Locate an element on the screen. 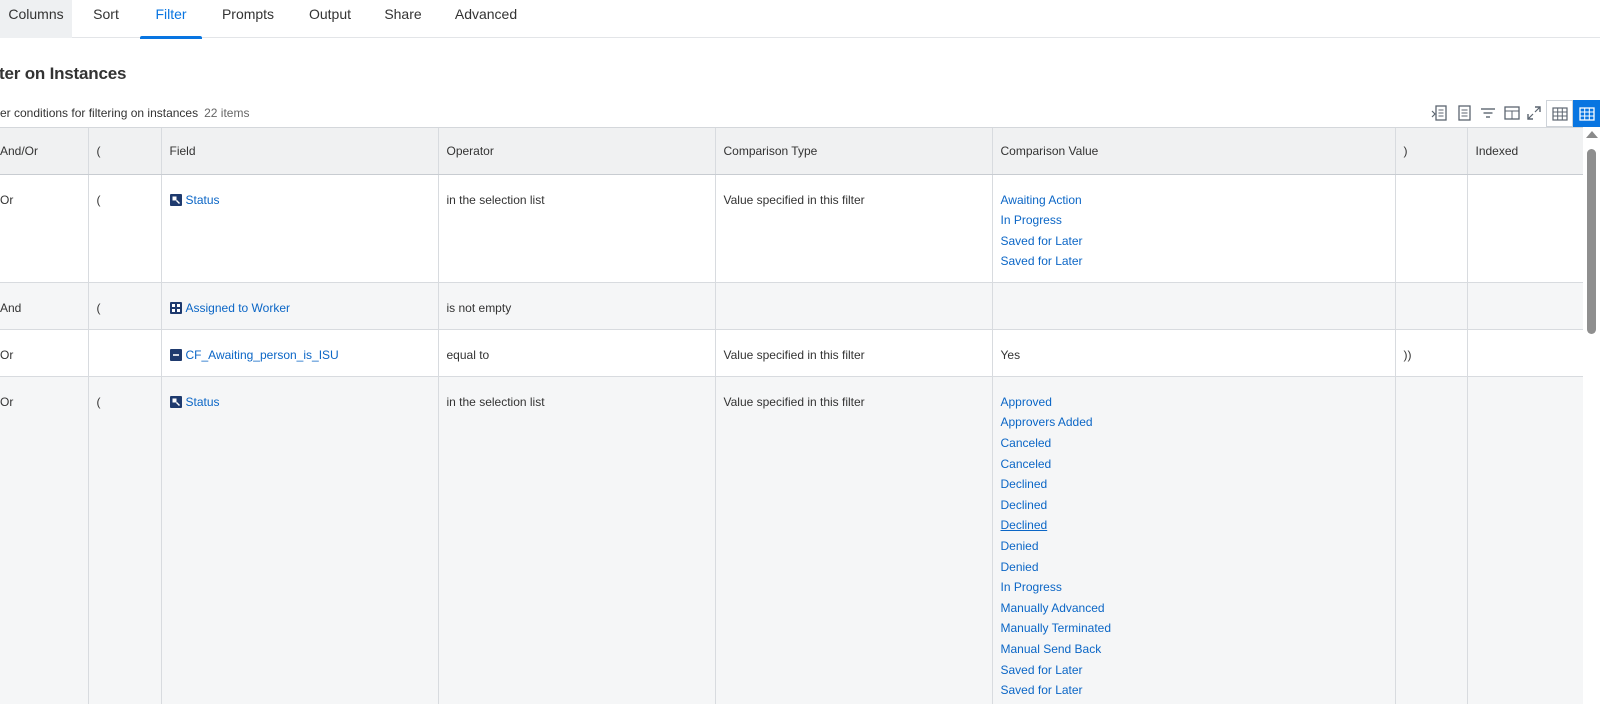  field-link-cf-awaiting-person: CF_Awaiting_person_is_ISU is located at coordinates (262, 355).